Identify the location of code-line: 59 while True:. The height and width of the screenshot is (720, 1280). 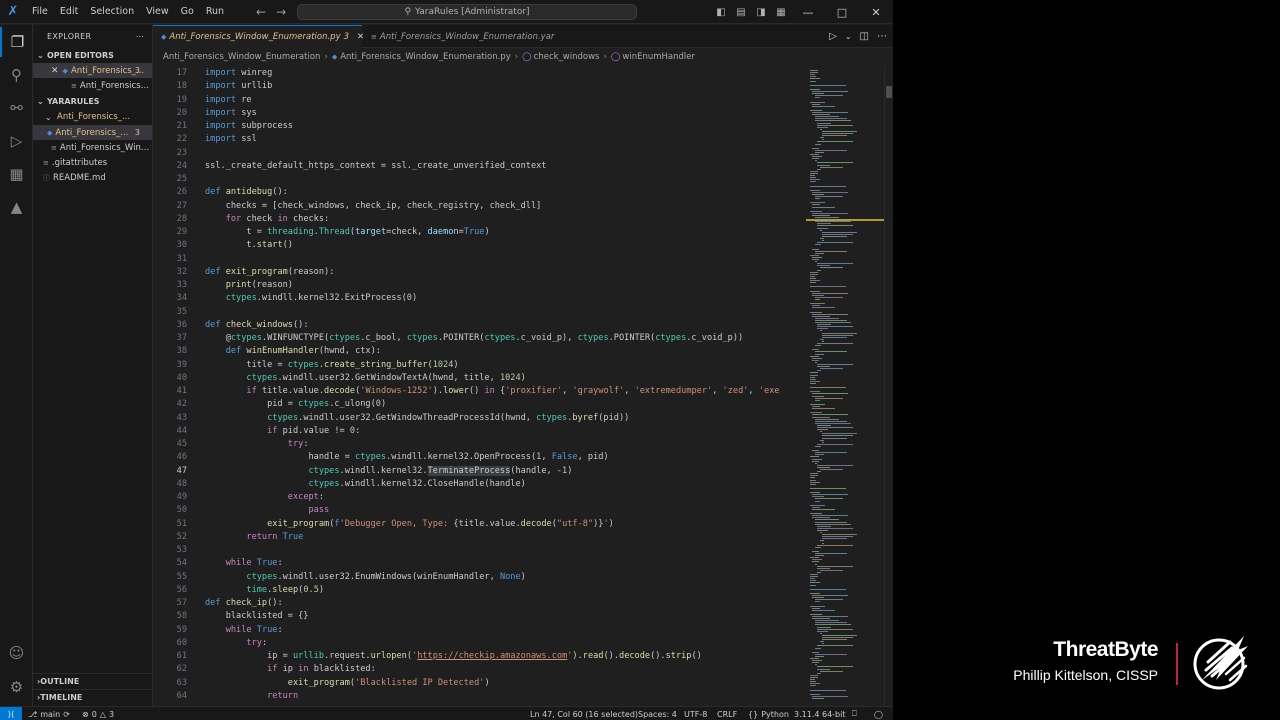
(479, 630).